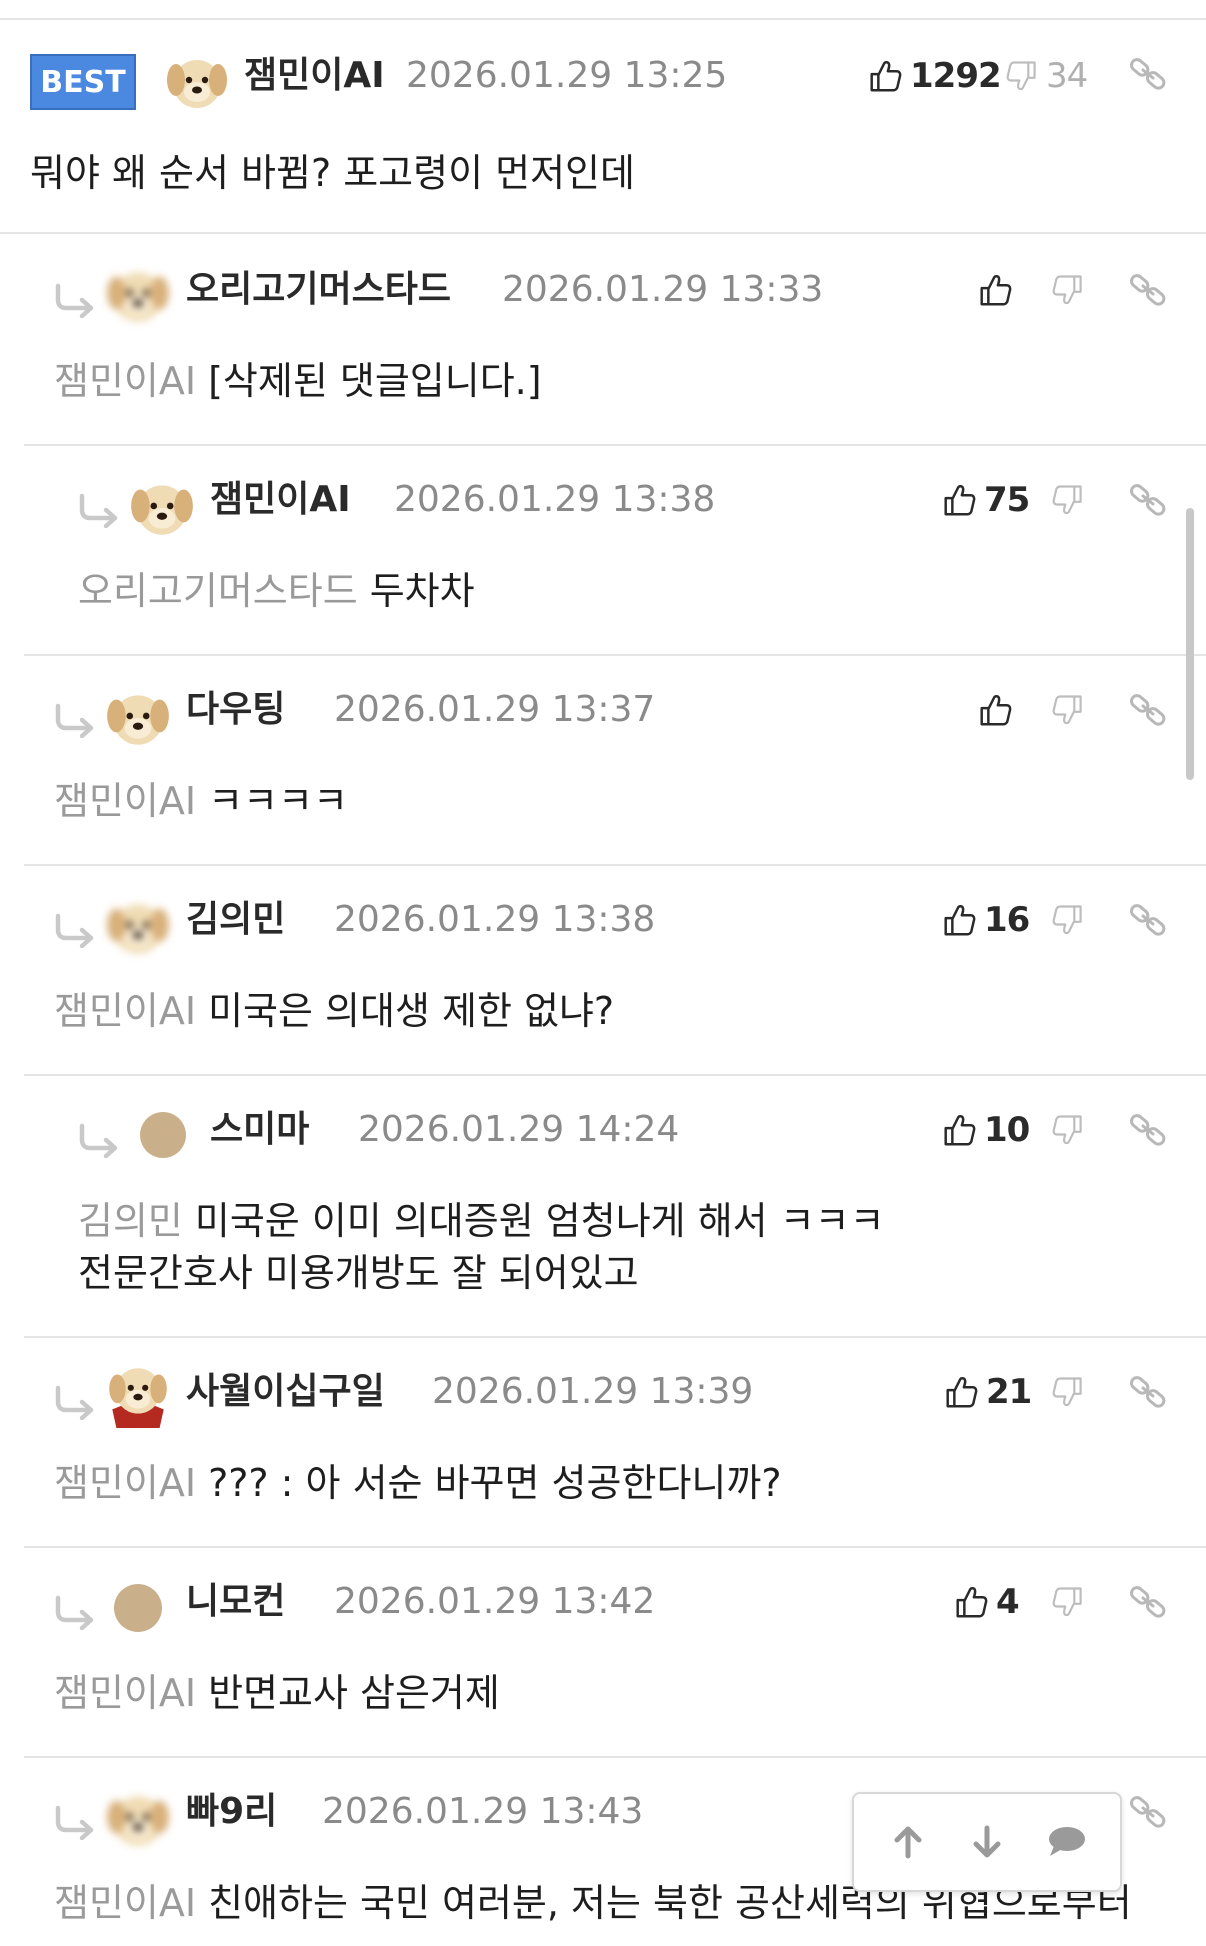  Describe the element at coordinates (259, 1130) in the screenshot. I see `comment-author: 스미마` at that location.